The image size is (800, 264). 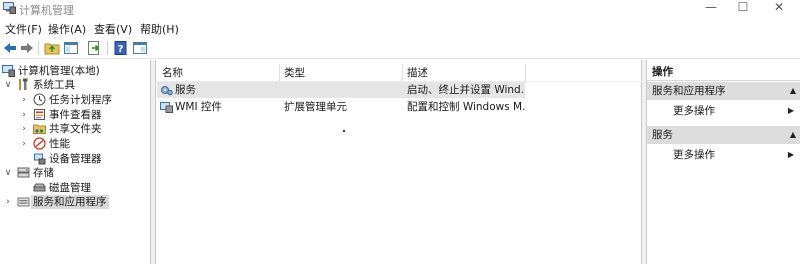 I want to click on wmi-control-icon, so click(x=166, y=107).